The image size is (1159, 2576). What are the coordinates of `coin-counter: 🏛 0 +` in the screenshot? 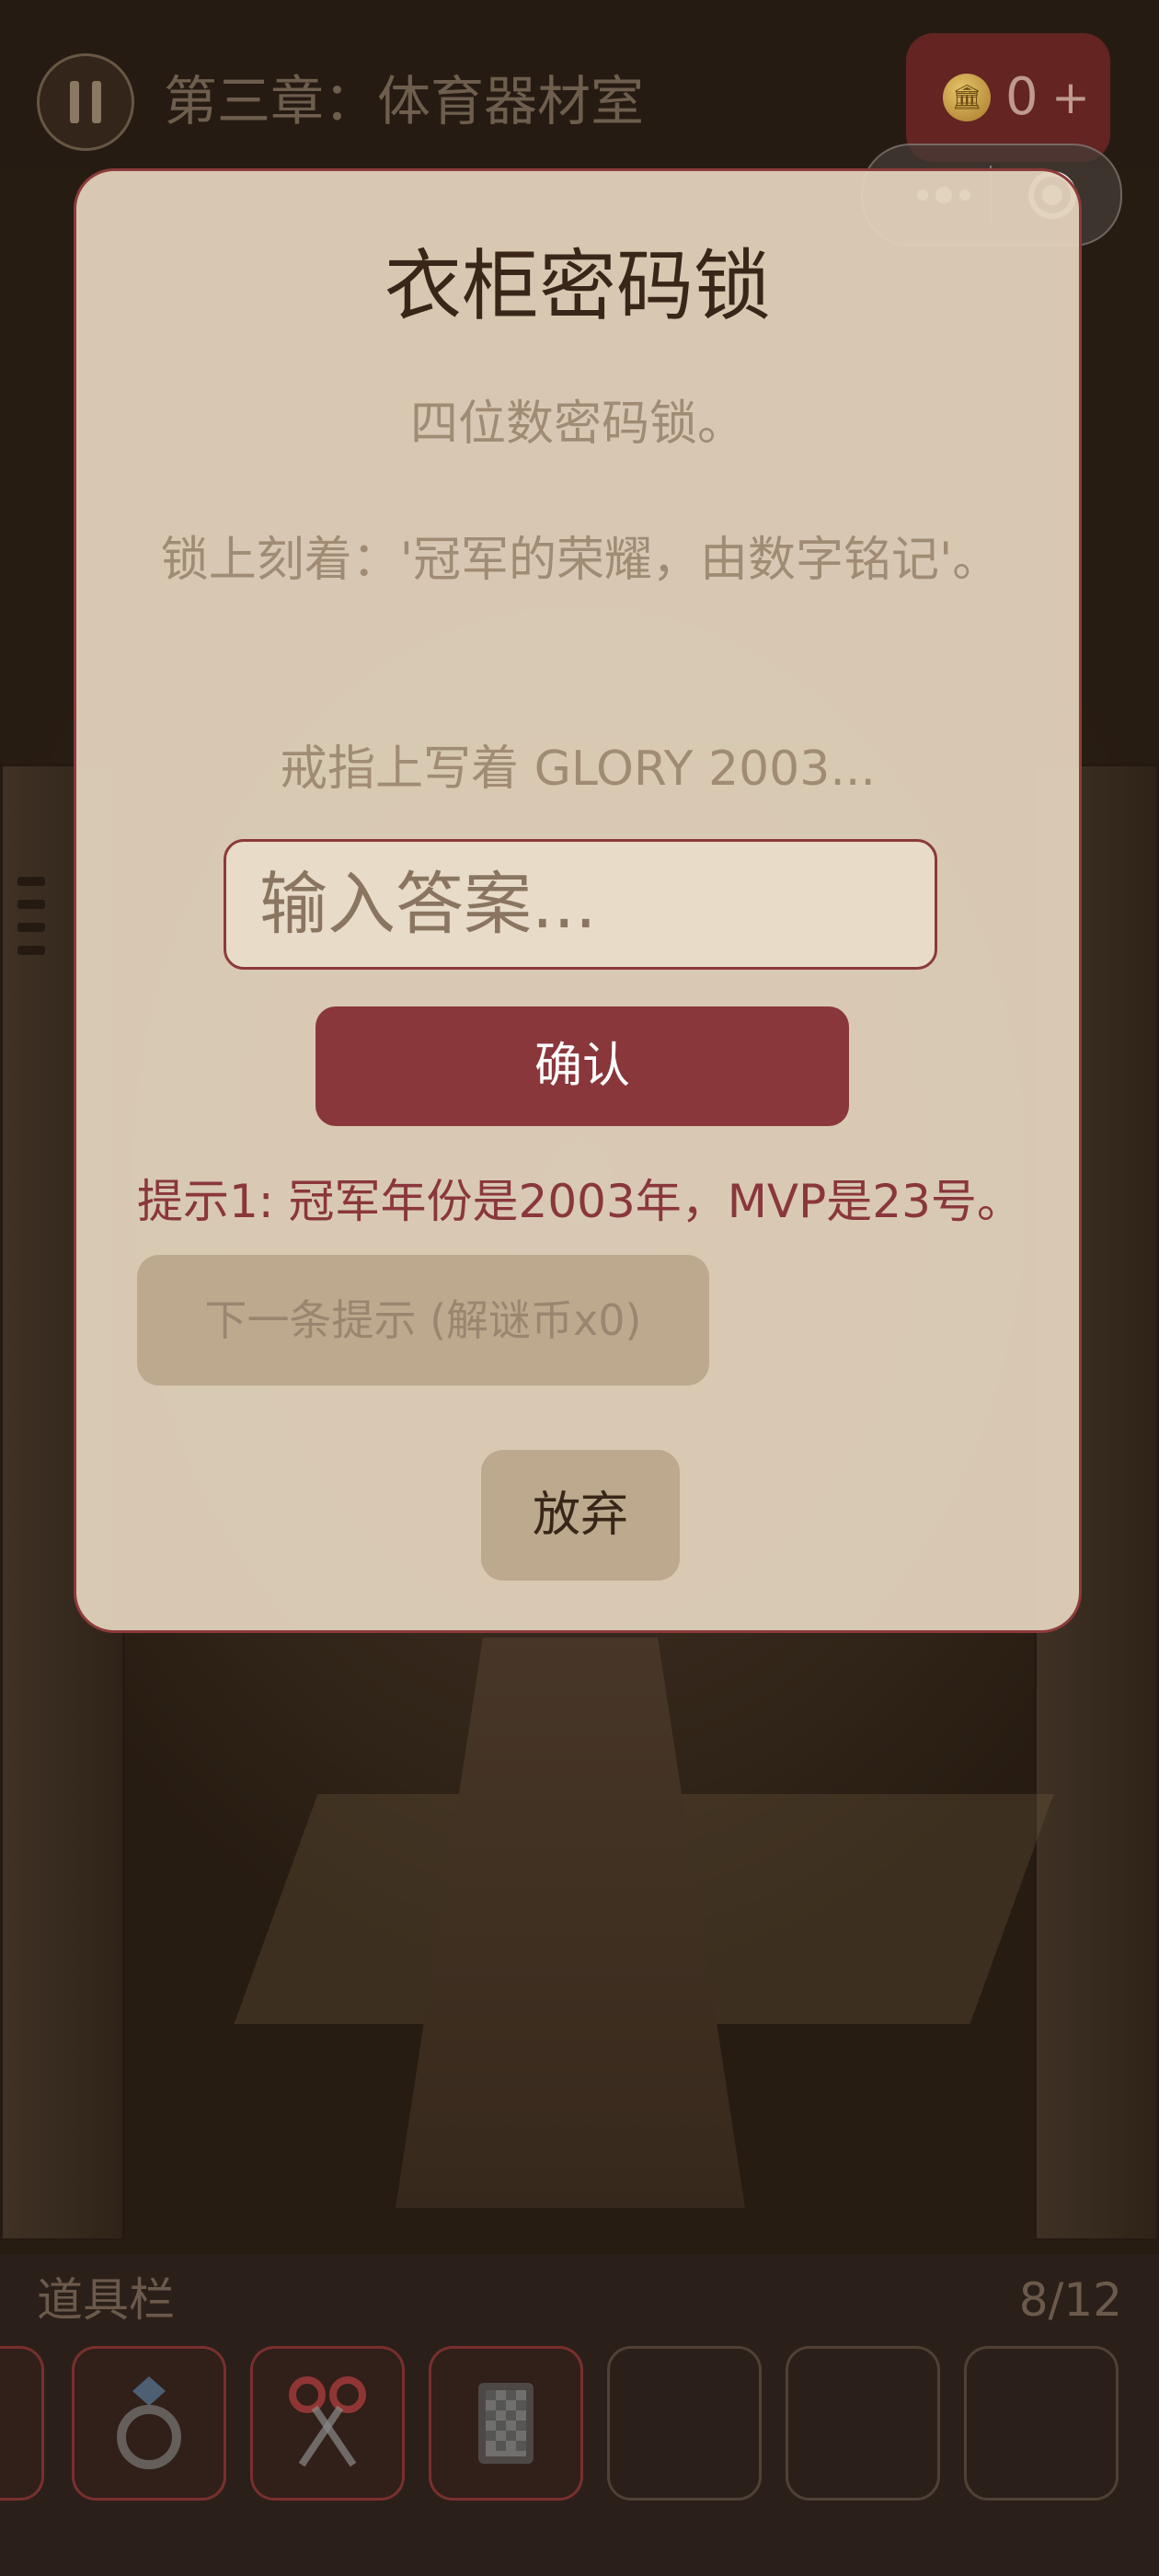 It's located at (1008, 97).